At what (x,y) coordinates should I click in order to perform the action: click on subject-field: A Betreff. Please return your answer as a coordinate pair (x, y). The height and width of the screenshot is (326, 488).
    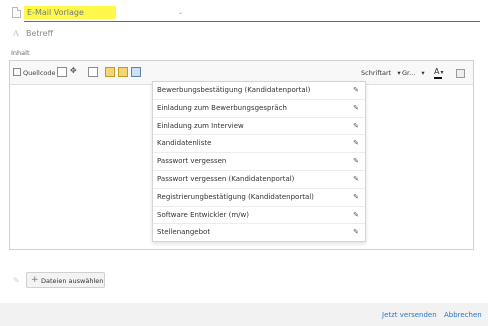
    Looking at the image, I should click on (240, 34).